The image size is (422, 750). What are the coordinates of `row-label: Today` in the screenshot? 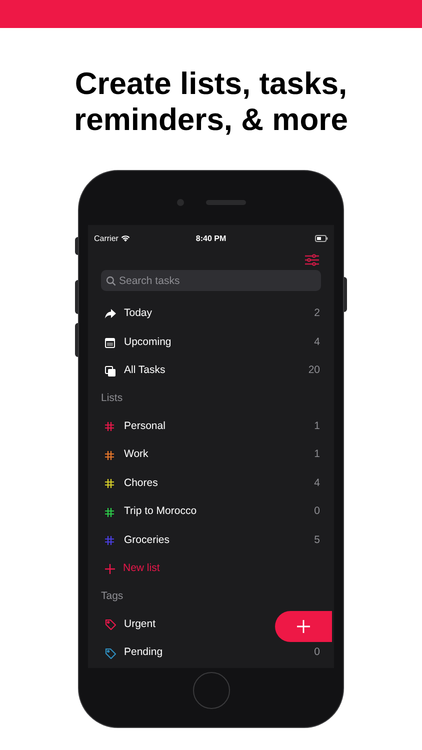 It's located at (138, 314).